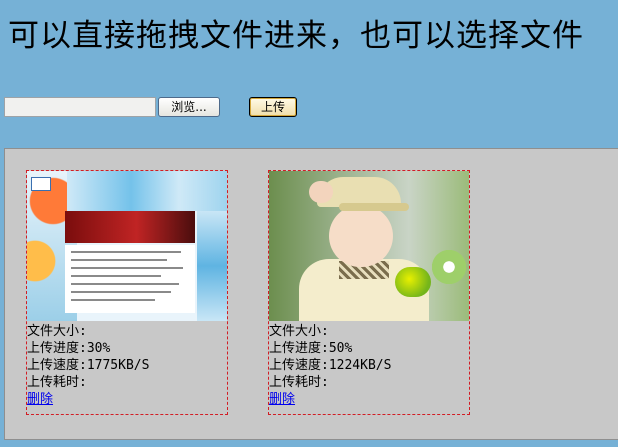  I want to click on page-title: 可以直接拖拽文件进来，也可以选择文件, so click(296, 36).